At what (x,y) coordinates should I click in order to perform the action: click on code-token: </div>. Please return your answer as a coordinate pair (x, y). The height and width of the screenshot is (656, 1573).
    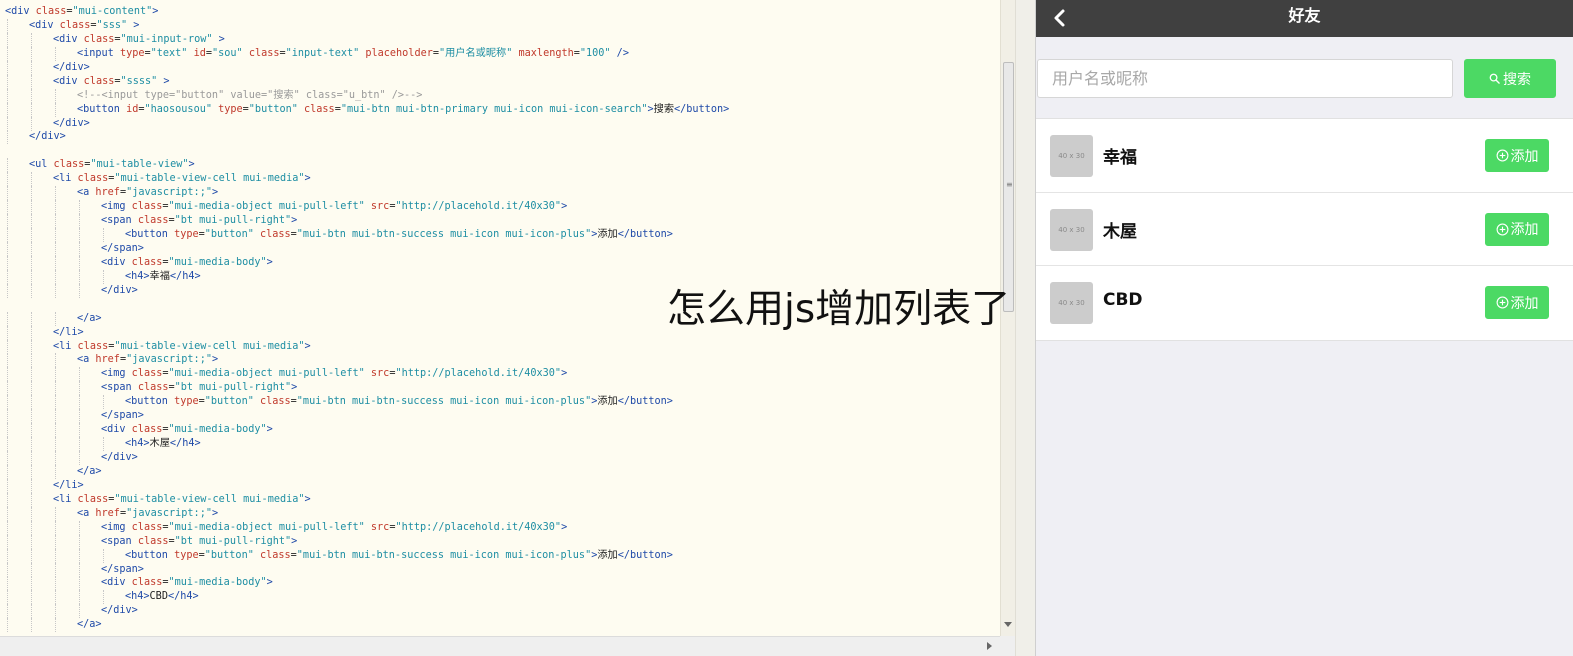
    Looking at the image, I should click on (47, 137).